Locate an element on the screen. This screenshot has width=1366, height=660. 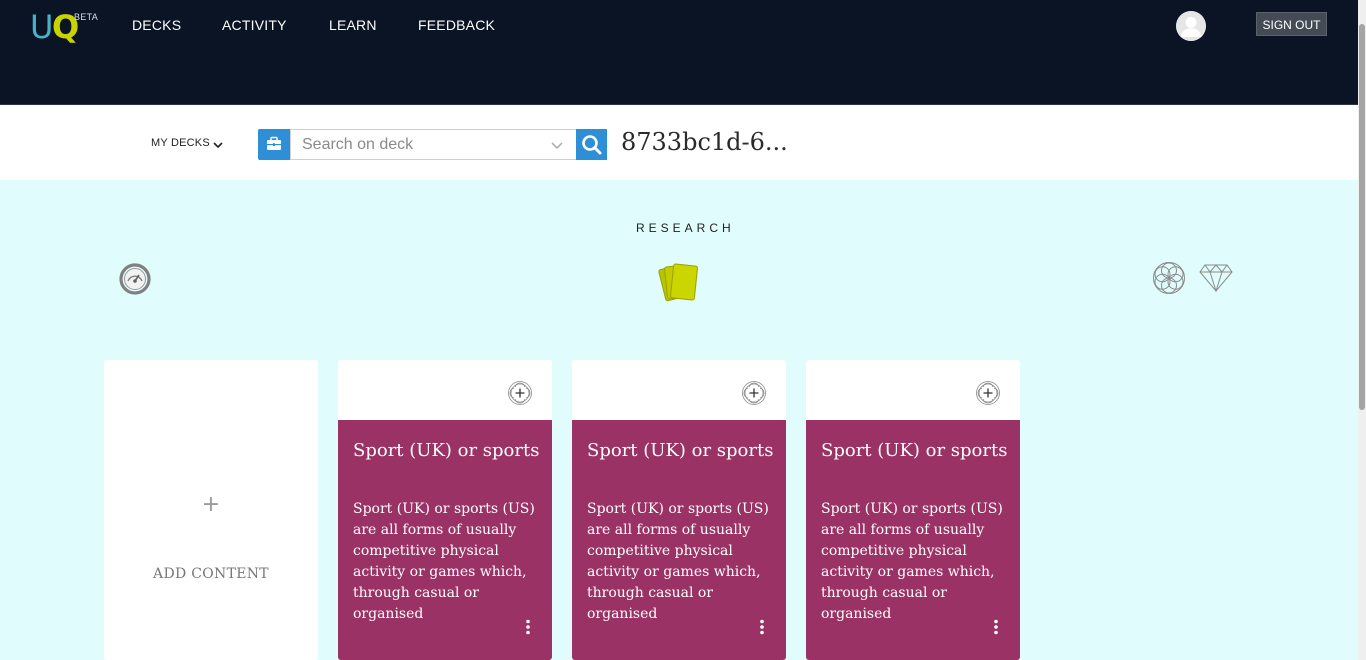
briefcase-icon is located at coordinates (274, 144).